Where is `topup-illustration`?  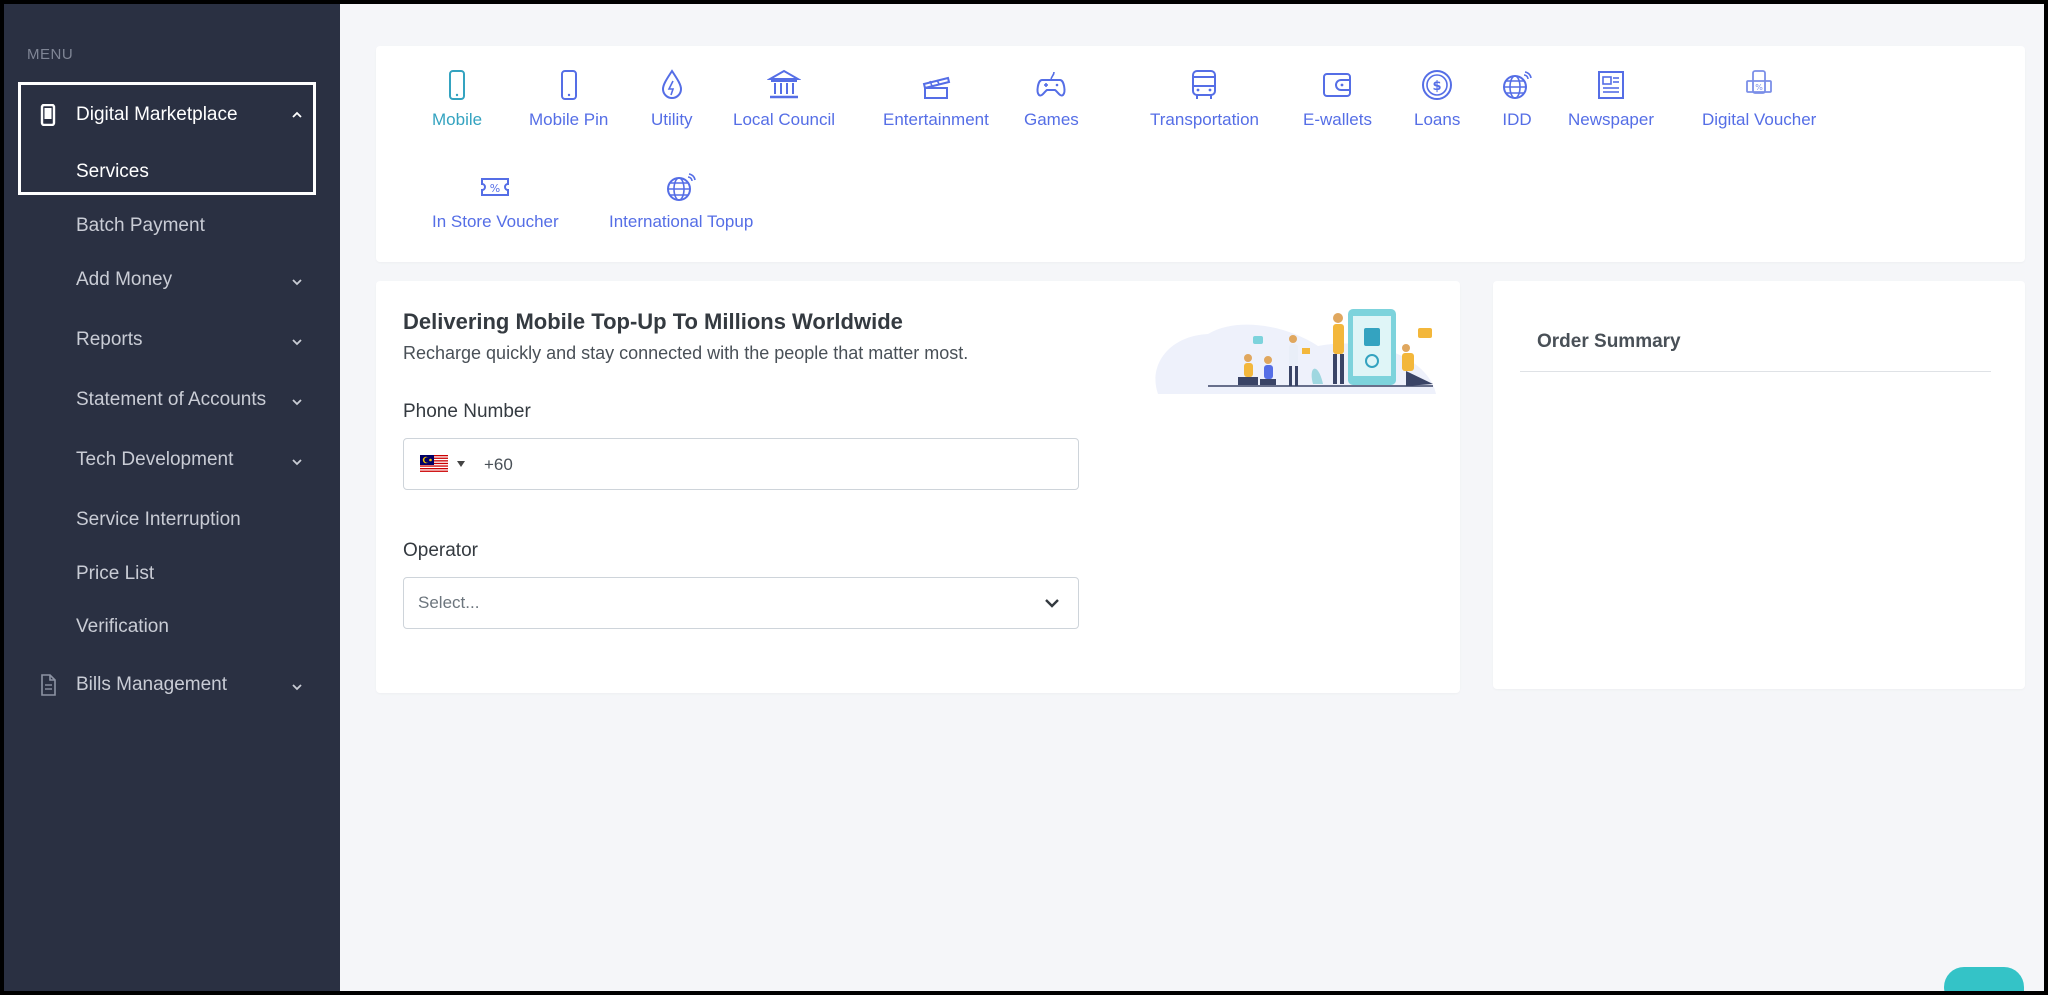
topup-illustration is located at coordinates (1295, 351).